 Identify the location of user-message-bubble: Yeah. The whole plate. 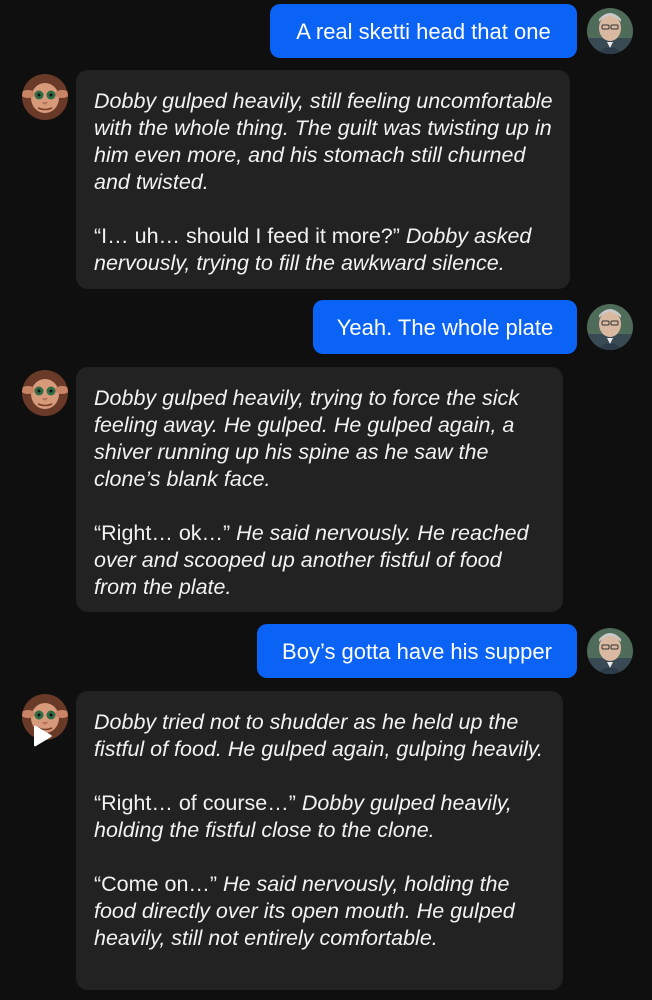
(445, 327).